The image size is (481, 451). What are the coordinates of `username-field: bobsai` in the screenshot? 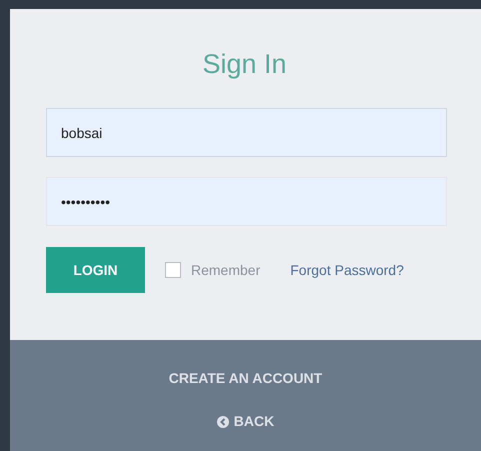 It's located at (246, 132).